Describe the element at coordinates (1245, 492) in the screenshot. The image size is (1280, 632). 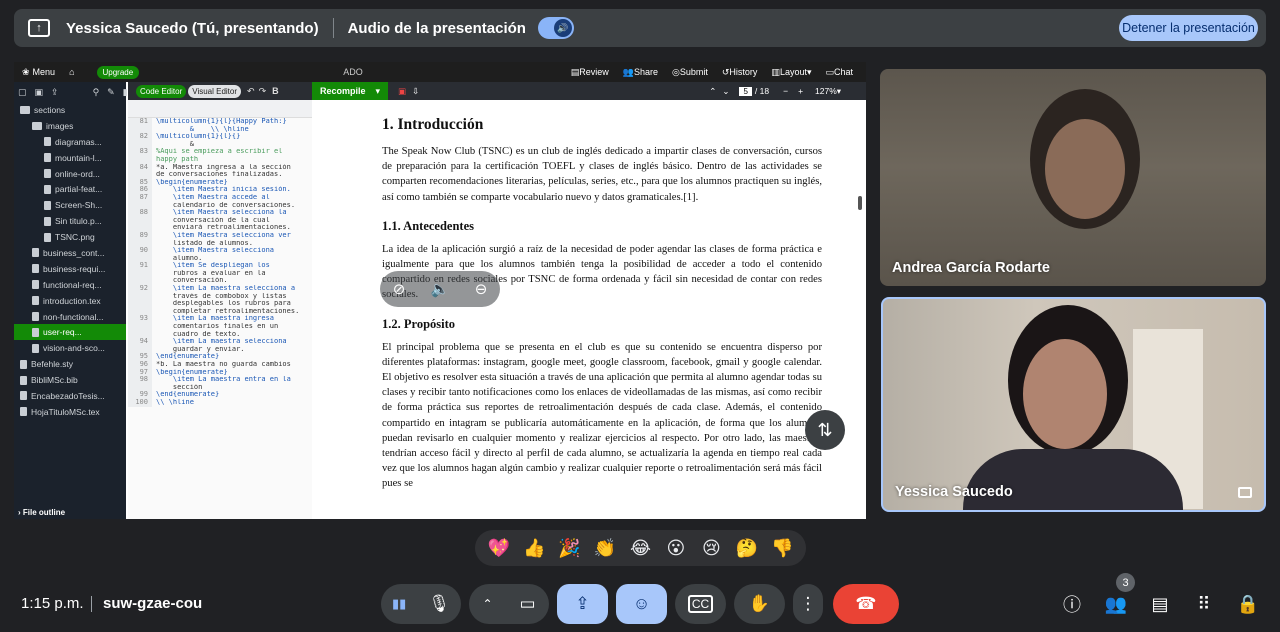
I see `picture-in-picture-icon` at that location.